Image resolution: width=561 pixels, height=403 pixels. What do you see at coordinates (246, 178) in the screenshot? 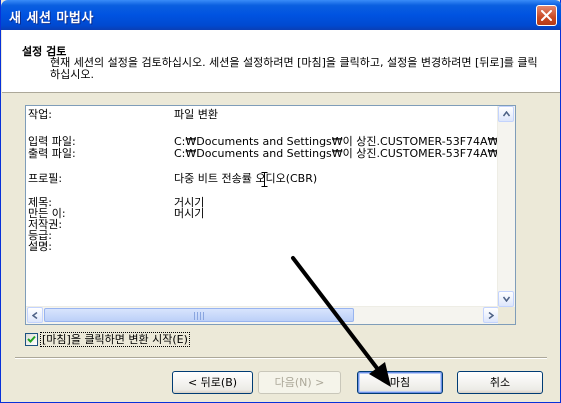
I see `summary-value: 다중 비트 전송률 오디오(CBR)` at bounding box center [246, 178].